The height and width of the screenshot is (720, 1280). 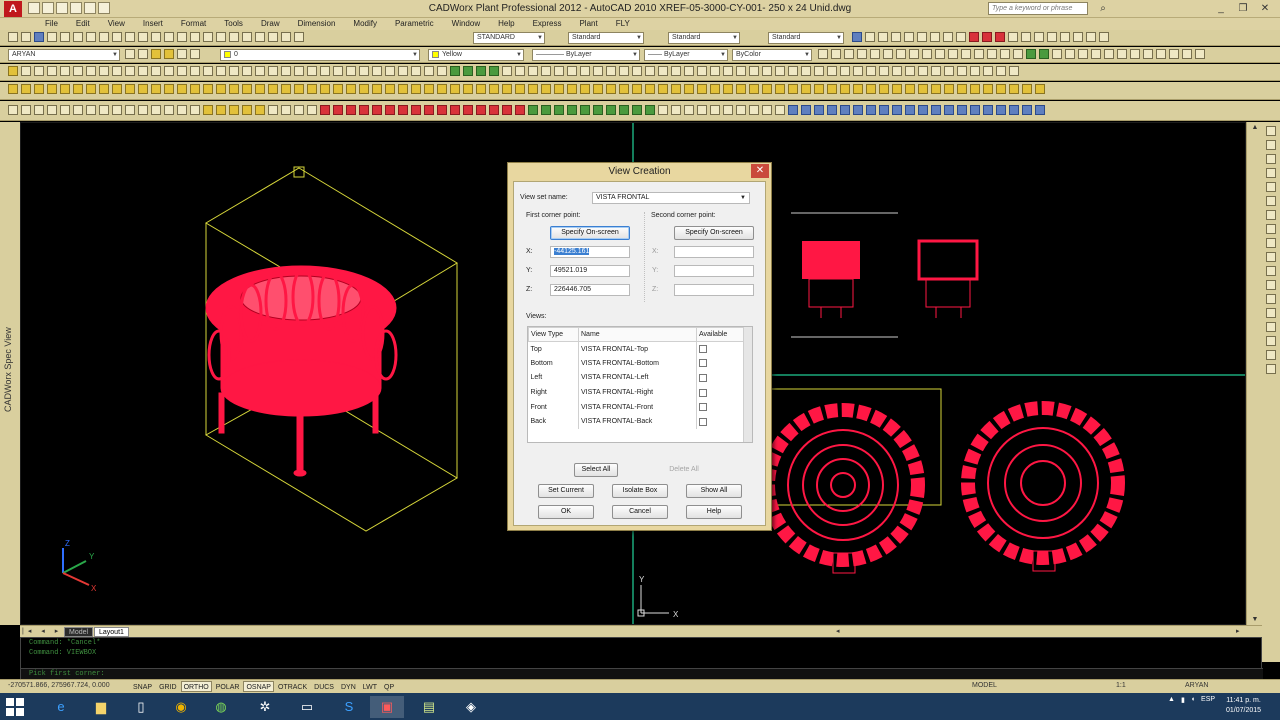 What do you see at coordinates (312, 71) in the screenshot?
I see `move-icon` at bounding box center [312, 71].